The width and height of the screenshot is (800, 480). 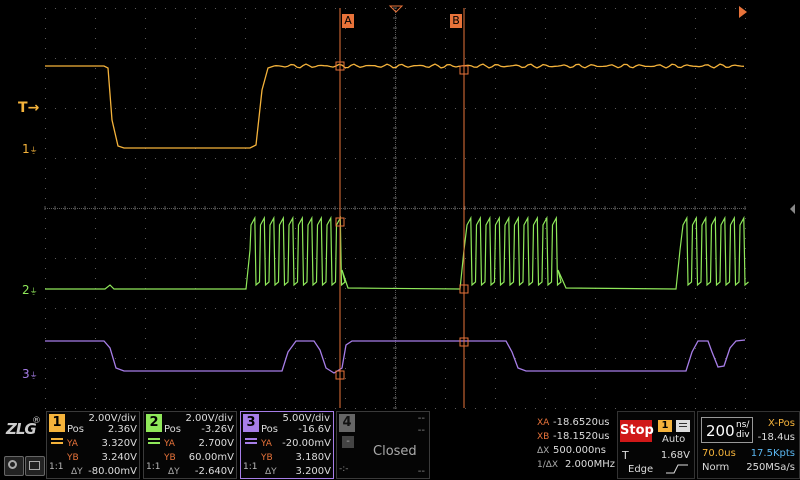 What do you see at coordinates (675, 455) in the screenshot?
I see `trigger-level-value: 1.68V` at bounding box center [675, 455].